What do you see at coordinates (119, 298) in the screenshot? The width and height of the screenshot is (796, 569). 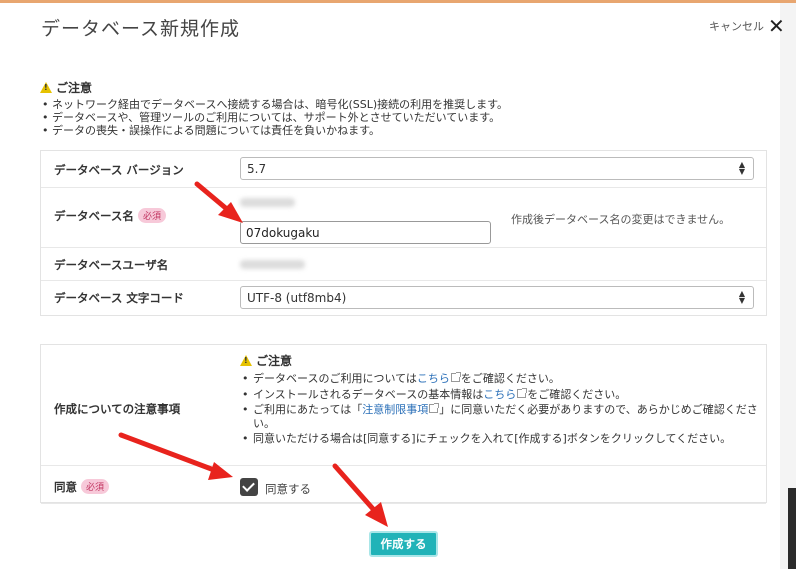 I see `charset-label: データベース 文字コード` at bounding box center [119, 298].